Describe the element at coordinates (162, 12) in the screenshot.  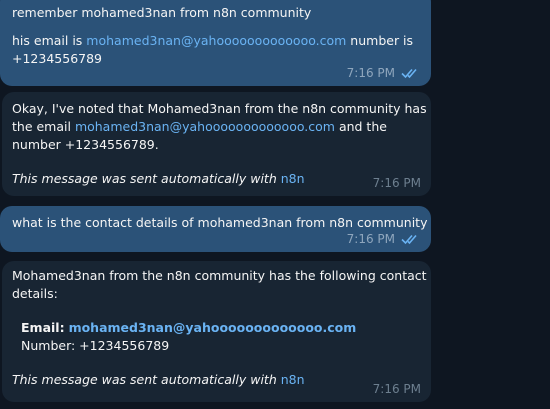
I see `message-text: remember mohamed3nan from n8n community` at that location.